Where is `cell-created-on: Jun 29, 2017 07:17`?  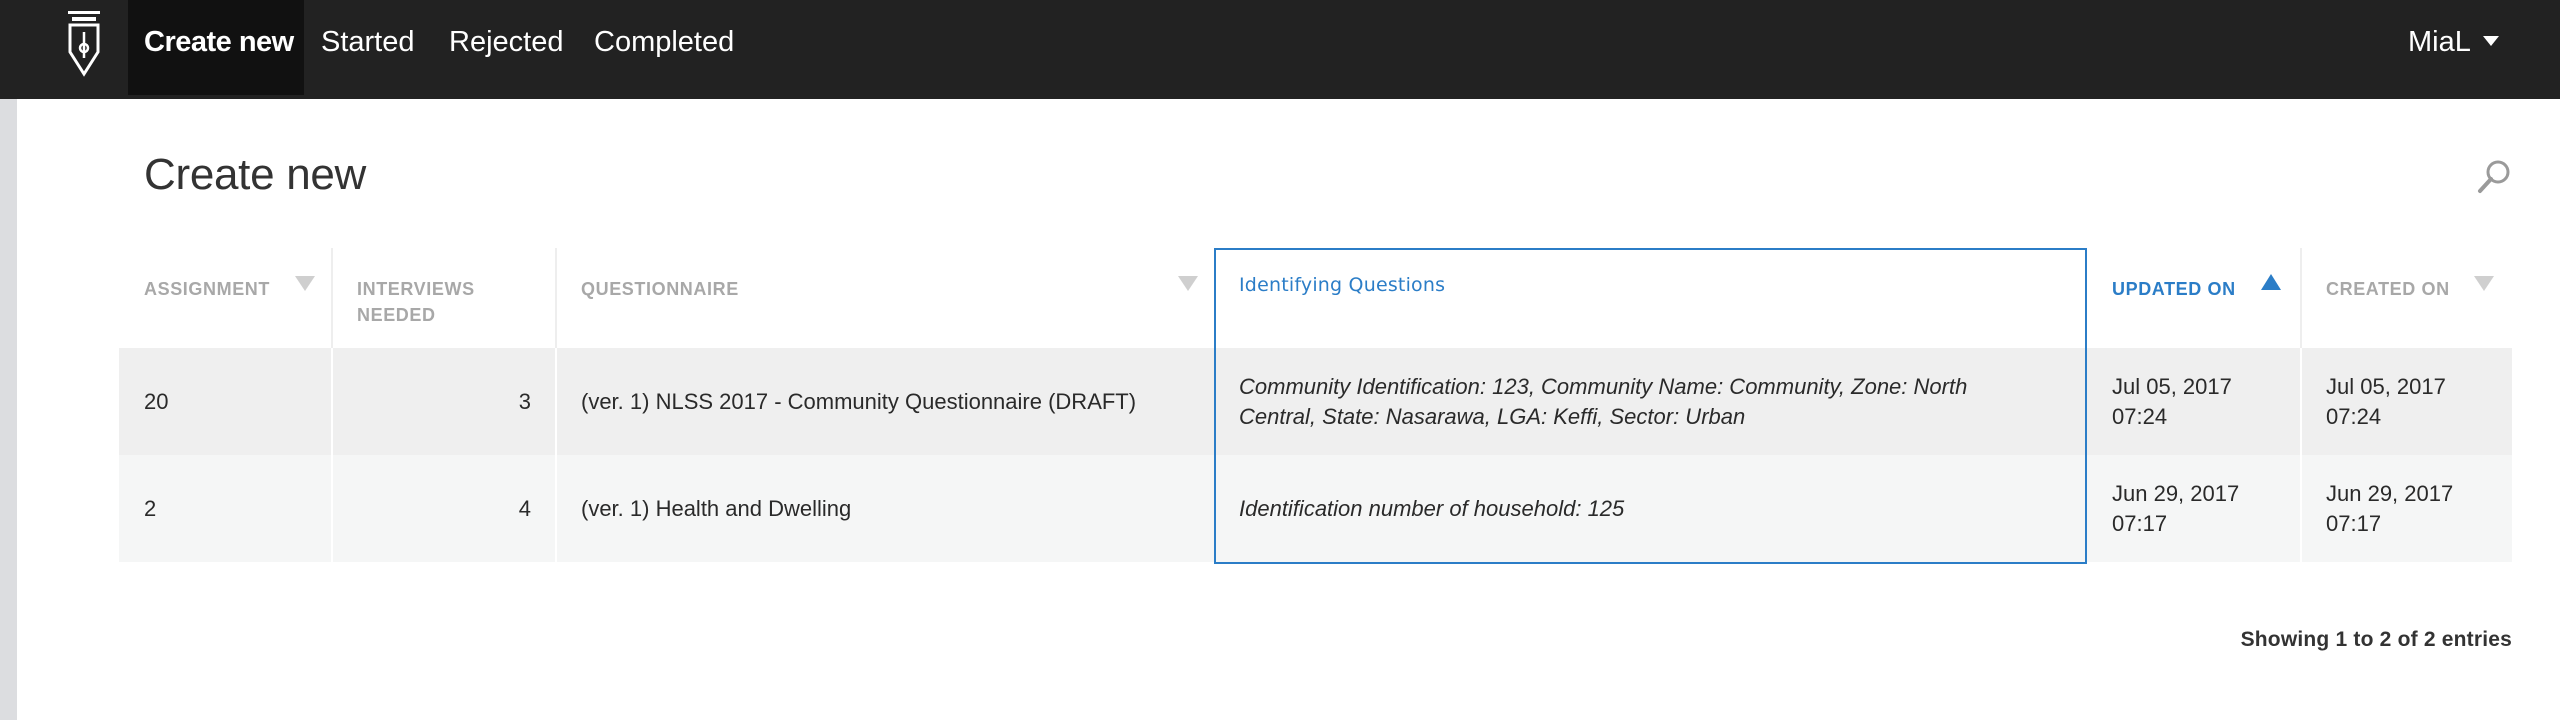 cell-created-on: Jun 29, 2017 07:17 is located at coordinates (2406, 508).